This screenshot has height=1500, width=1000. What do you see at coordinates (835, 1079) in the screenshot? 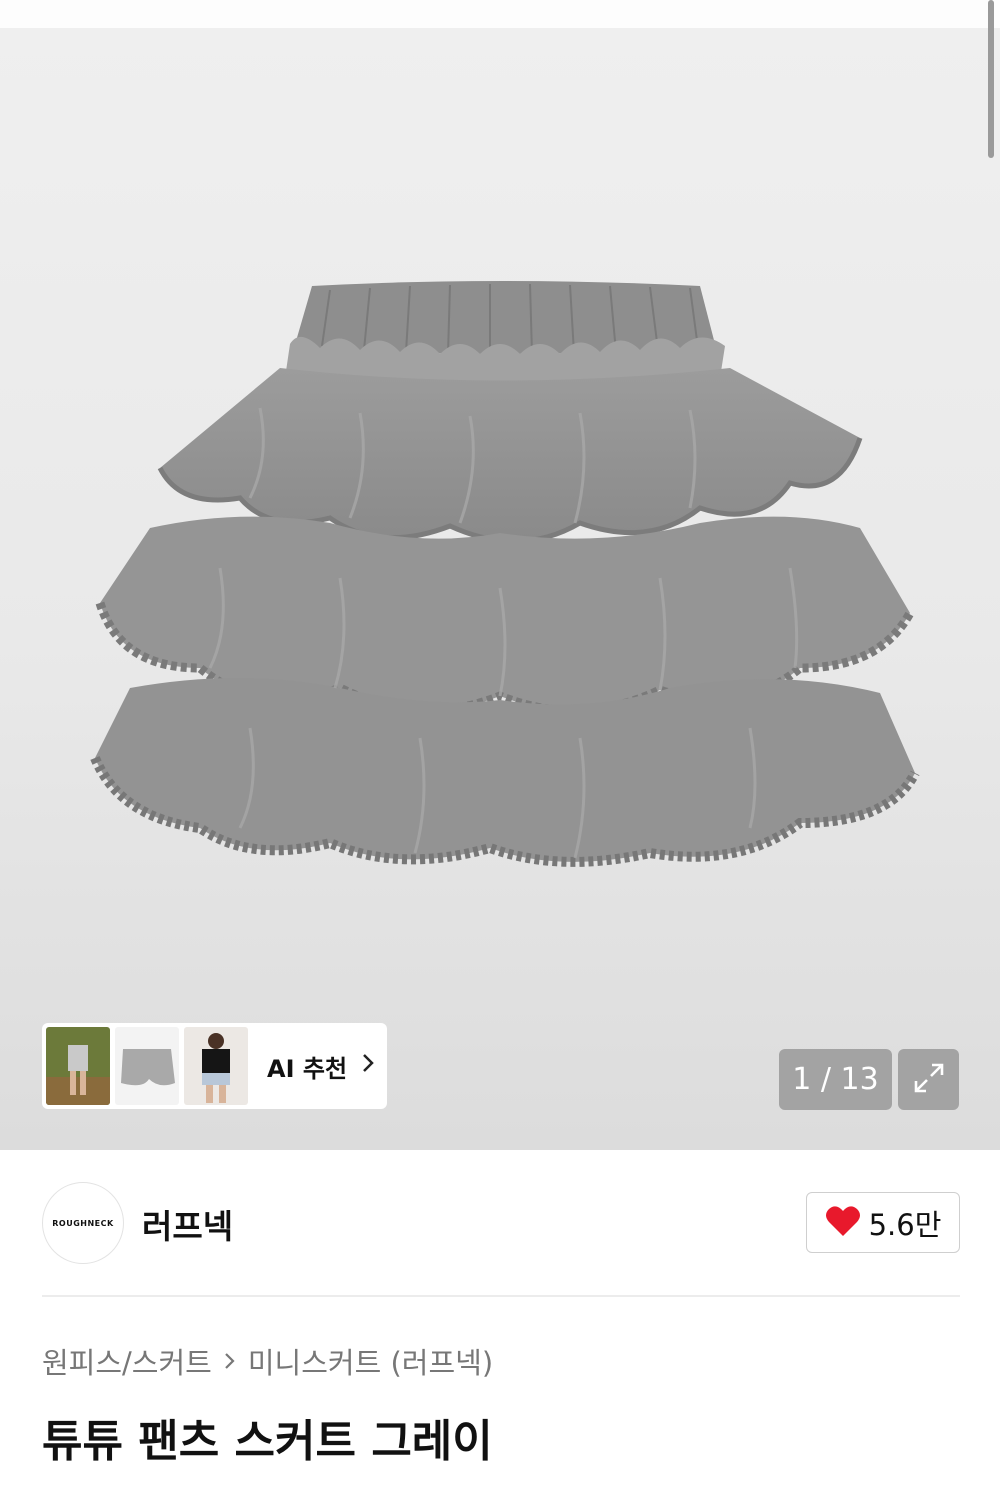
I see `image-page-counter: 1 / 13` at bounding box center [835, 1079].